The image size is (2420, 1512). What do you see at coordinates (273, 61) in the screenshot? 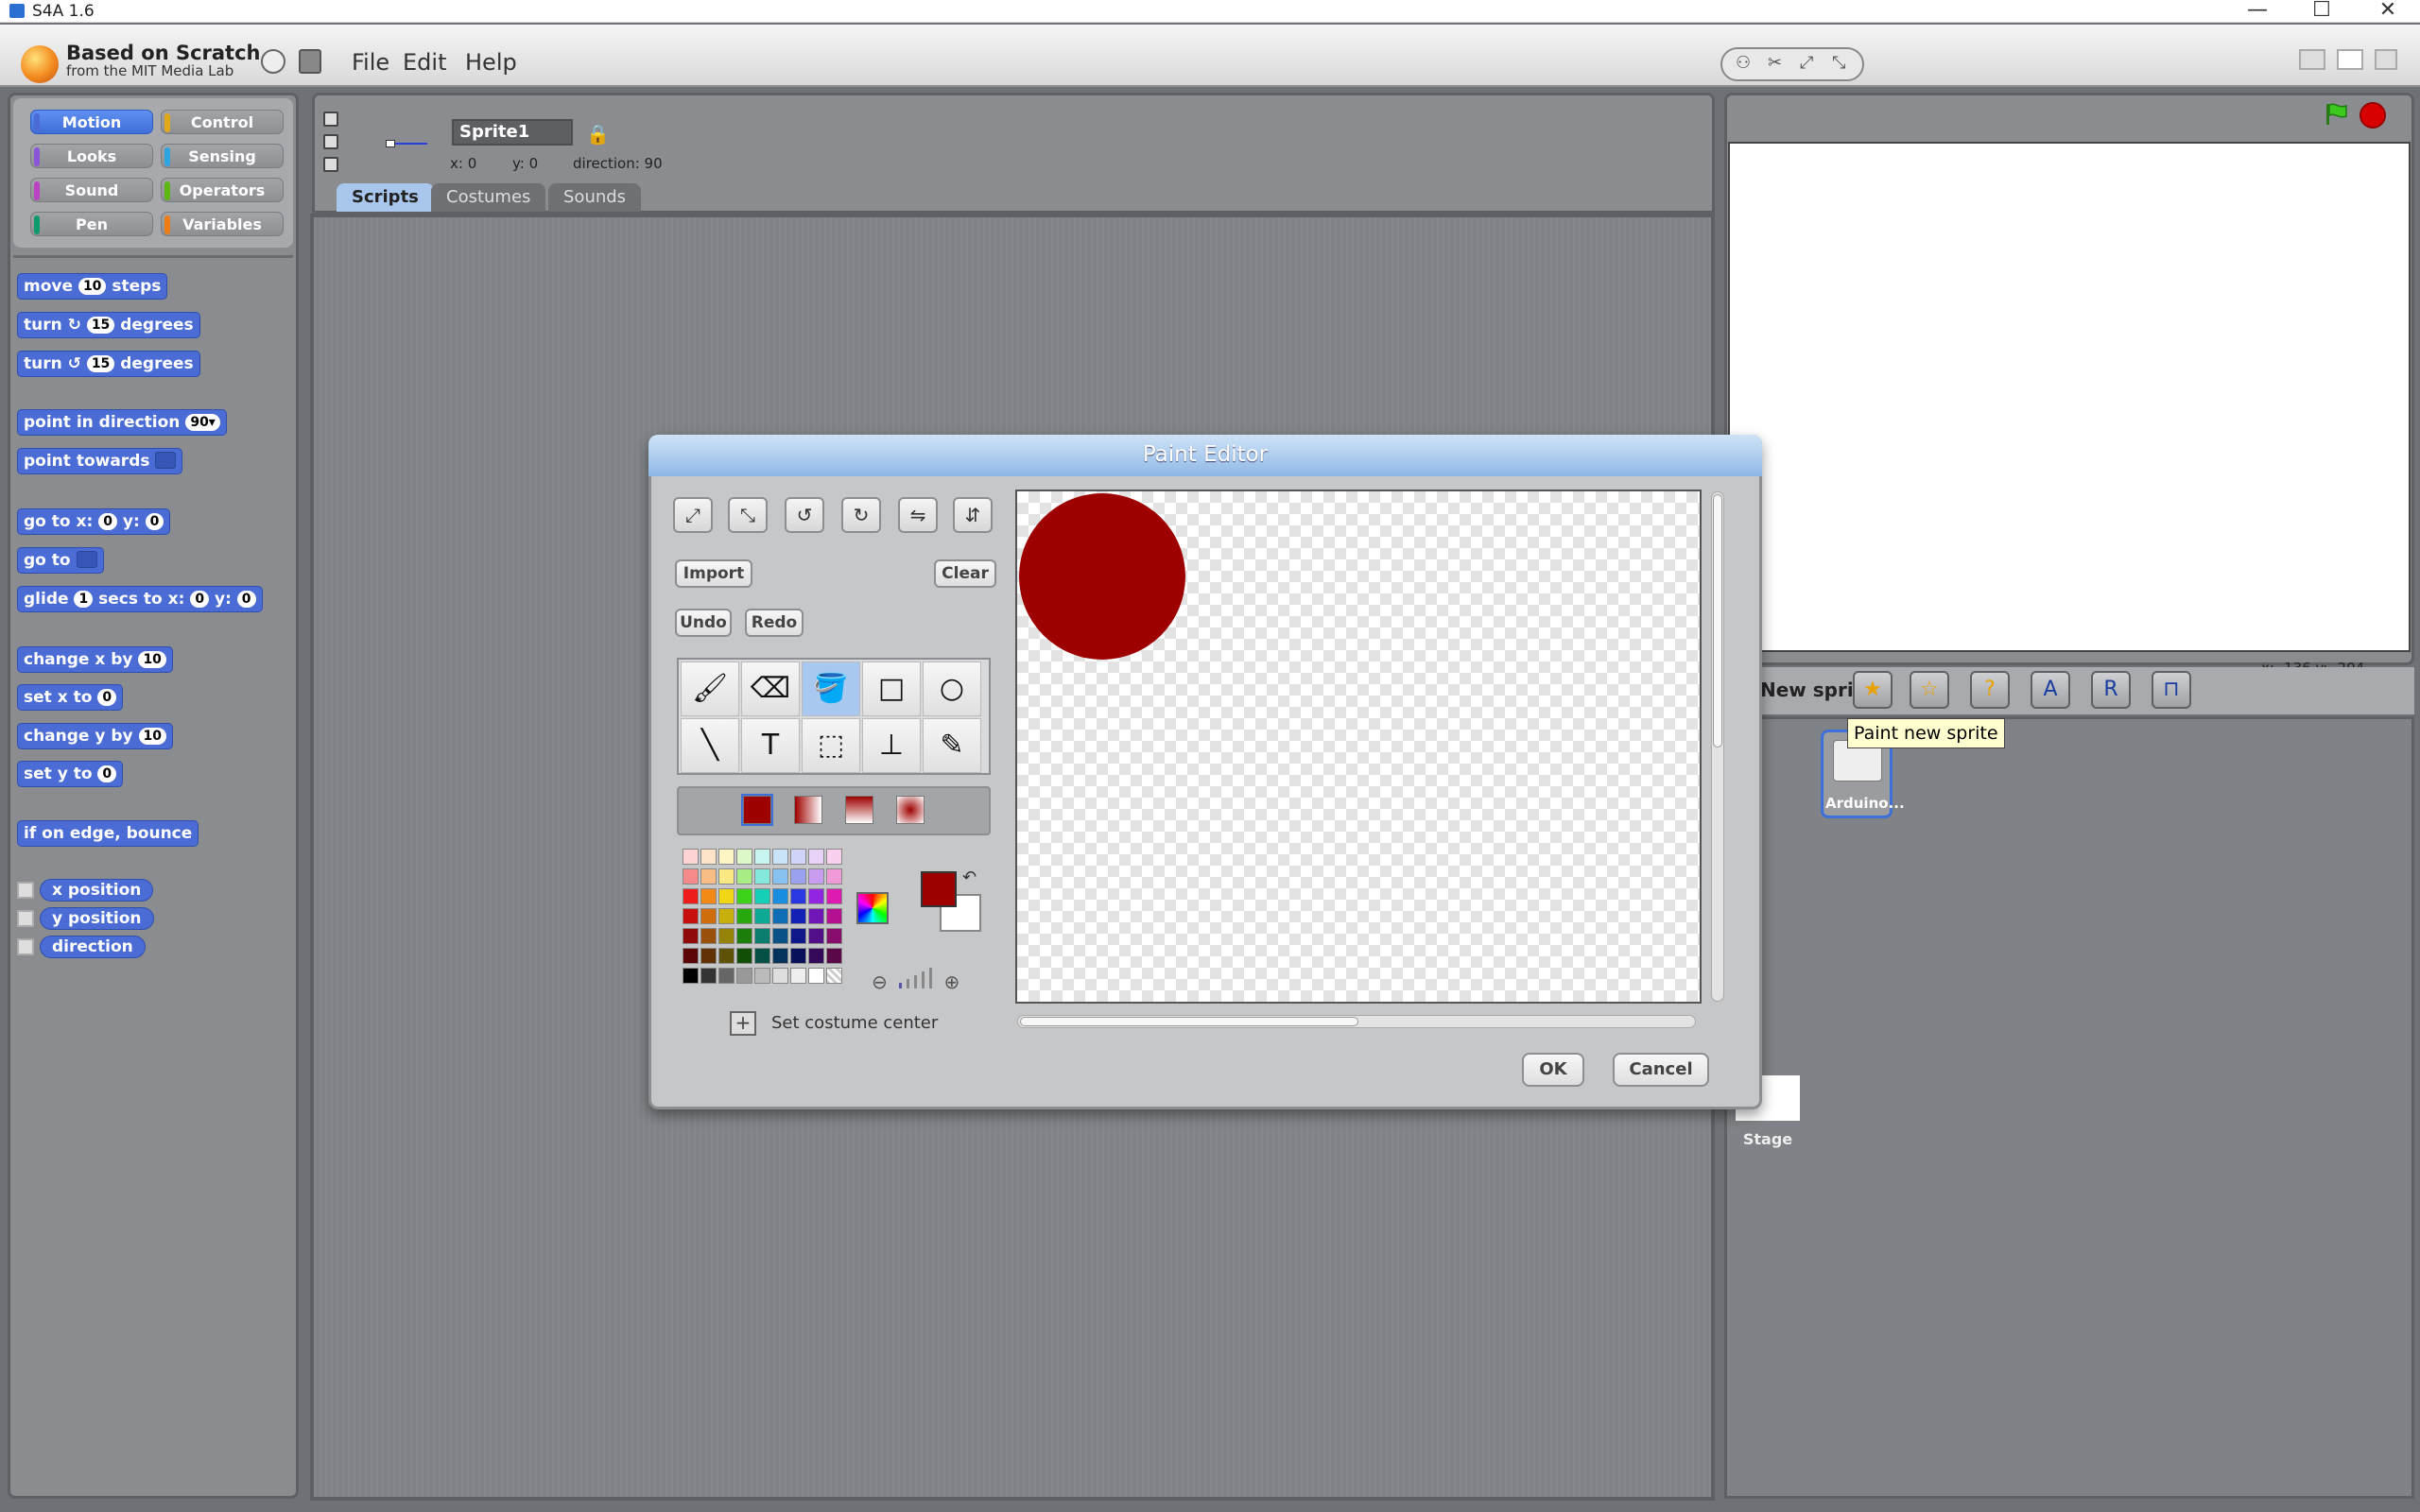
I see `globe-icon` at bounding box center [273, 61].